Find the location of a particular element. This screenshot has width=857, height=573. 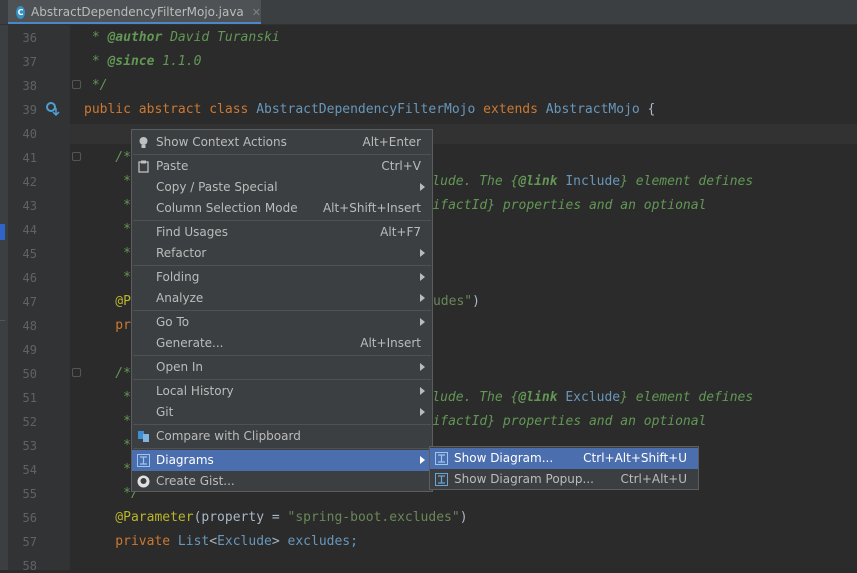

menu-item-generate: Generate... Alt+Insert is located at coordinates (282, 343).